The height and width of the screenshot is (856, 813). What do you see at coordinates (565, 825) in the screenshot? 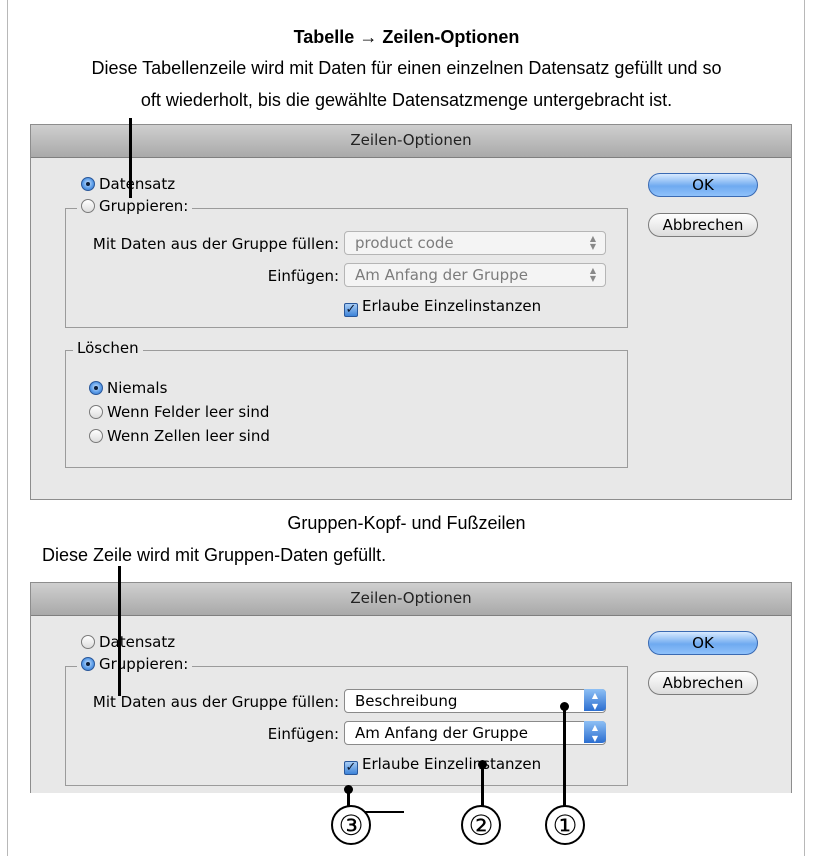
I see `callout-1: ①` at bounding box center [565, 825].